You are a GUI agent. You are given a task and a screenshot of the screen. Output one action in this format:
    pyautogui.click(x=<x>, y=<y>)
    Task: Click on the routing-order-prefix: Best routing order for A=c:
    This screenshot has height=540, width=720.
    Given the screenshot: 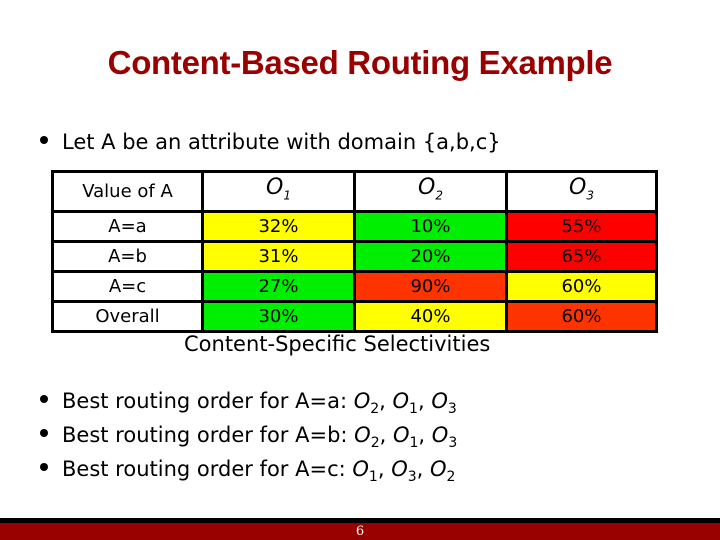 What is the action you would take?
    pyautogui.click(x=207, y=469)
    